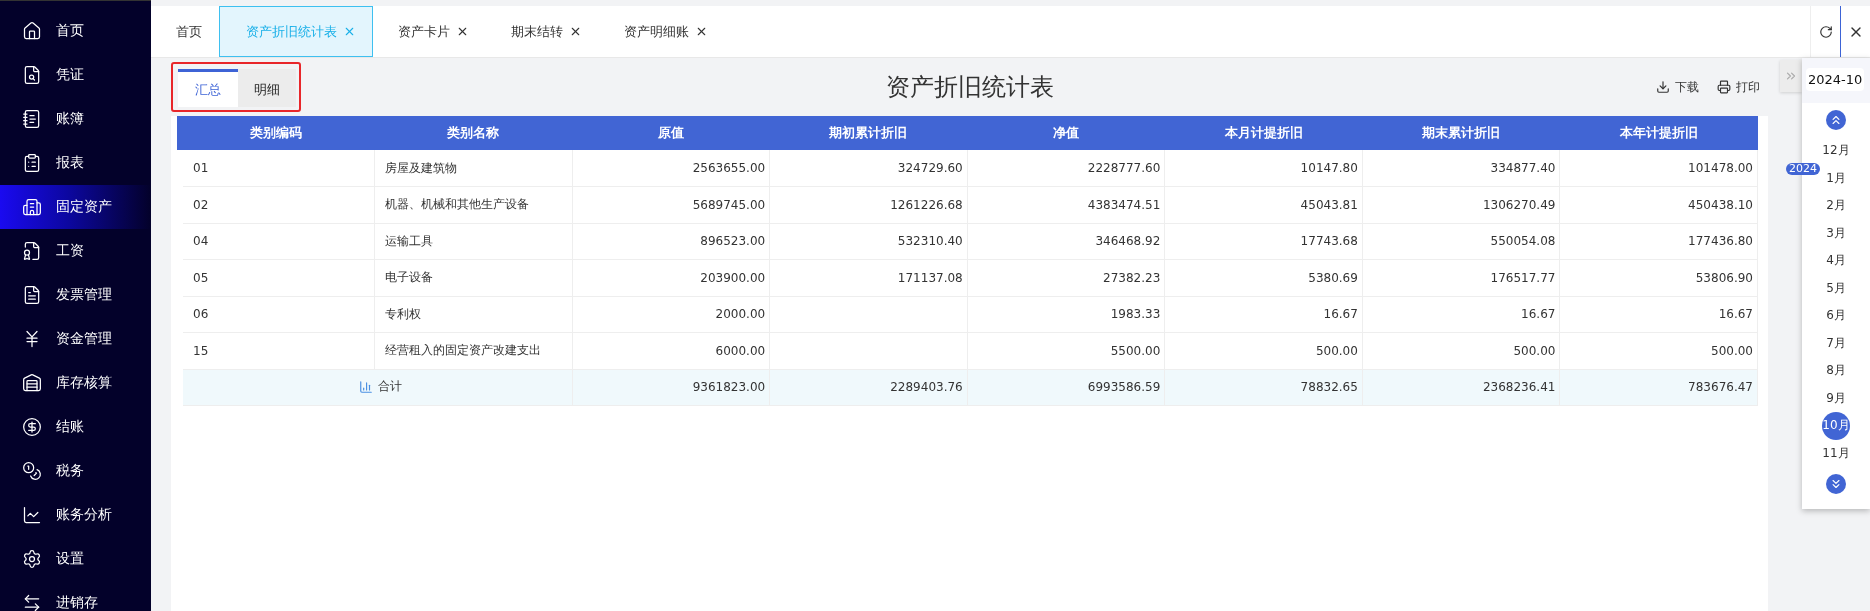 The width and height of the screenshot is (1870, 611). I want to click on column-header: 类别编码, so click(276, 133).